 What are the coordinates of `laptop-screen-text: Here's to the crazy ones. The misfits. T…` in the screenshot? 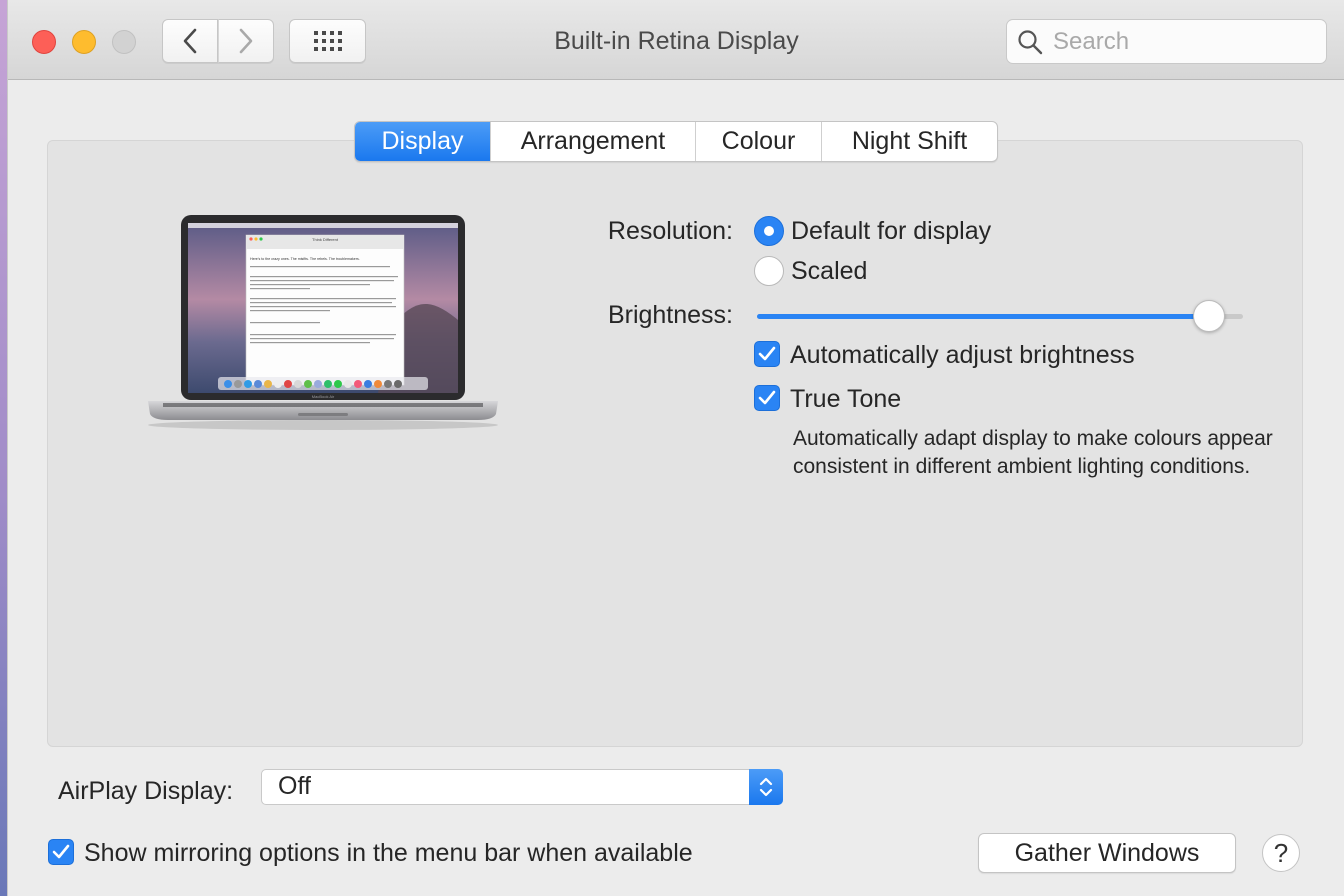 It's located at (305, 259).